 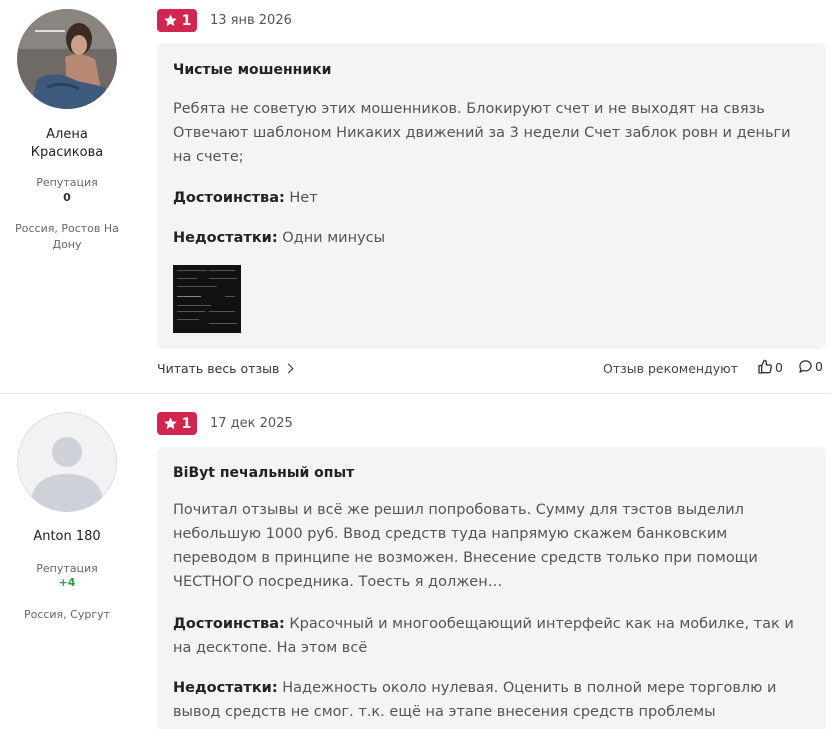 I want to click on comment-count: 0, so click(x=819, y=366).